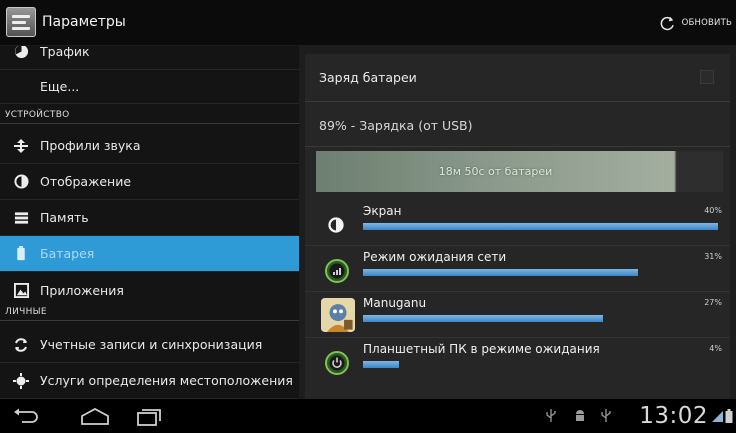  Describe the element at coordinates (717, 416) in the screenshot. I see `signal-icon` at that location.